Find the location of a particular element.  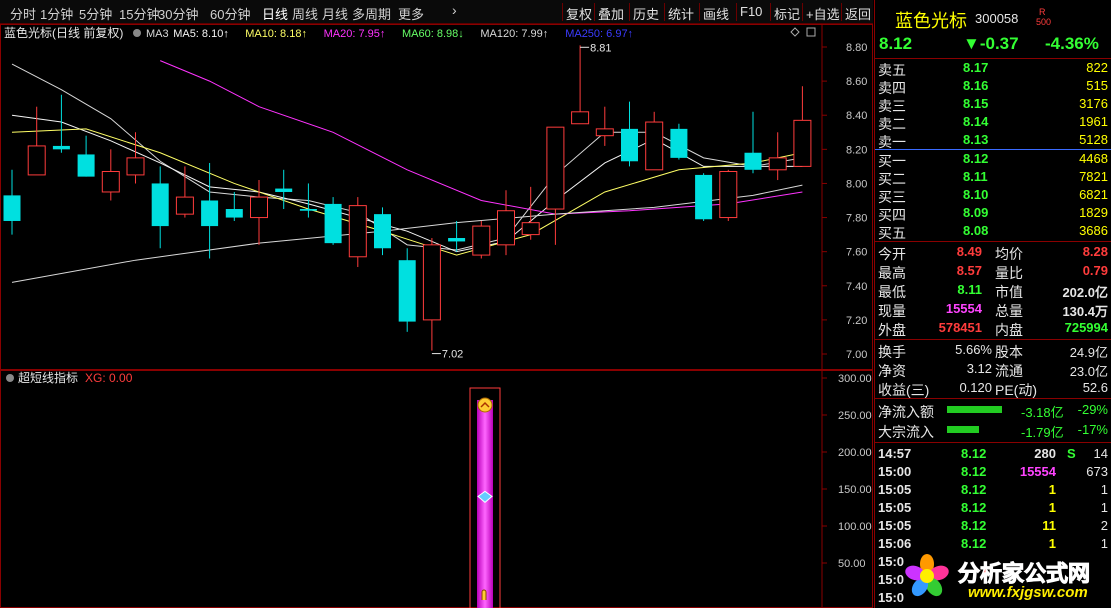

y-tick-label: 7.40 is located at coordinates (856, 287).